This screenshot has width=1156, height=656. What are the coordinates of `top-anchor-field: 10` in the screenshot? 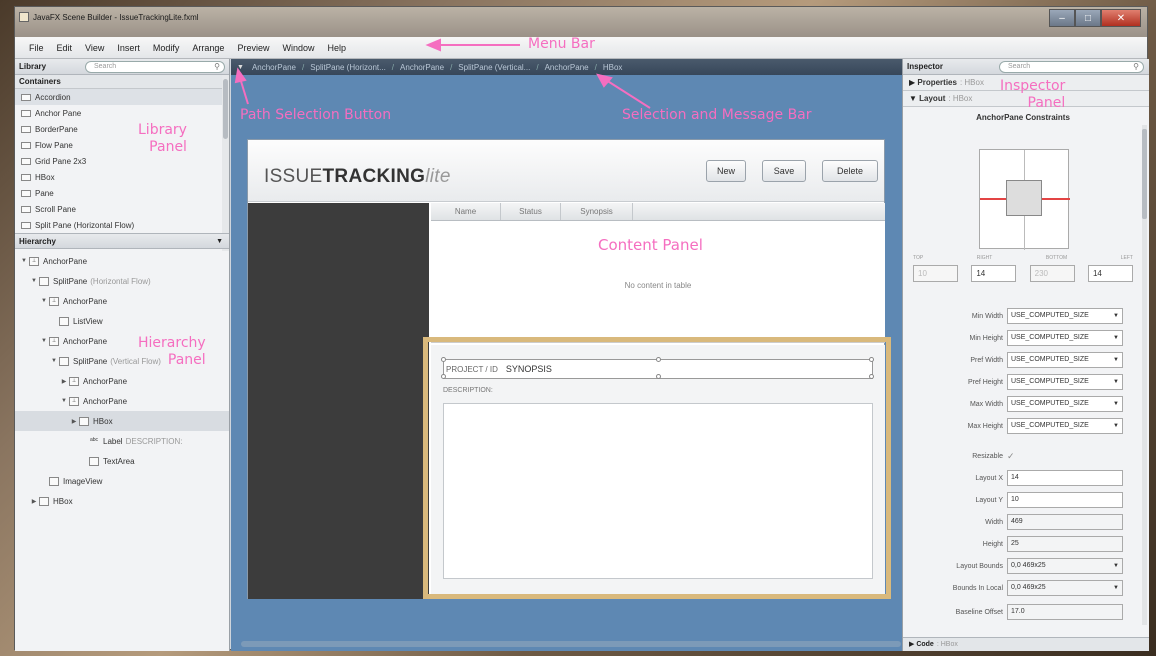 It's located at (935, 273).